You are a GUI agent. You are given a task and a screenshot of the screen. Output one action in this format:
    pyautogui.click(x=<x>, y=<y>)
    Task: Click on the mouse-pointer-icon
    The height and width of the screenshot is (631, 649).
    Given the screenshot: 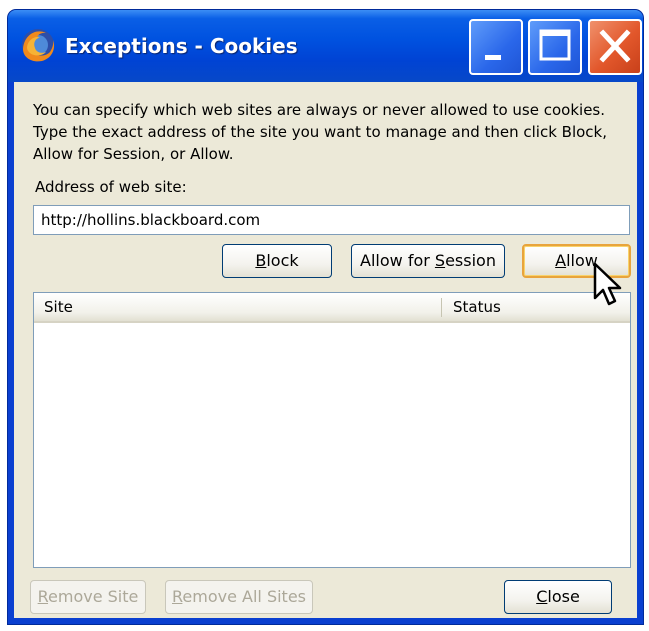 What is the action you would take?
    pyautogui.click(x=607, y=284)
    